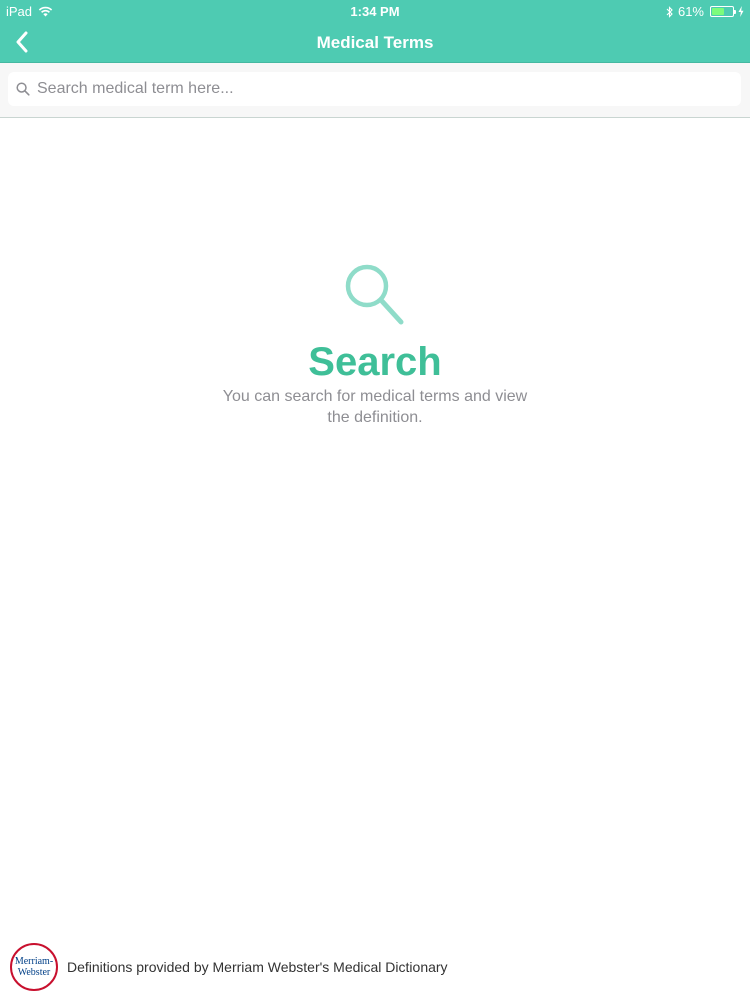 Image resolution: width=750 pixels, height=1000 pixels. Describe the element at coordinates (741, 11) in the screenshot. I see `charging-icon` at that location.